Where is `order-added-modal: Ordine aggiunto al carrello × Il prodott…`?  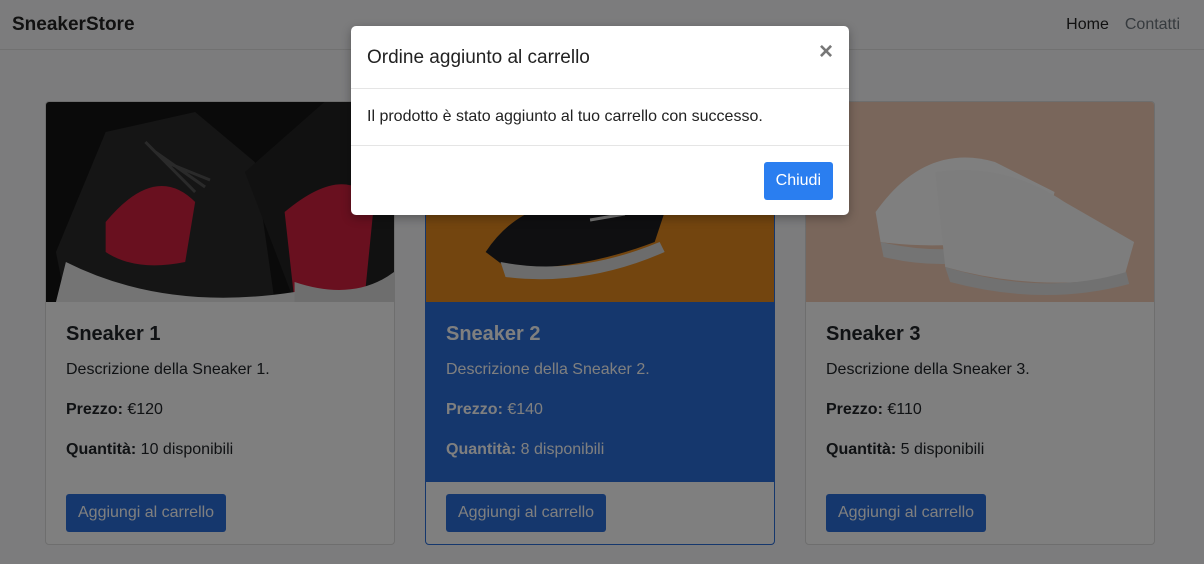 order-added-modal: Ordine aggiunto al carrello × Il prodott… is located at coordinates (600, 120).